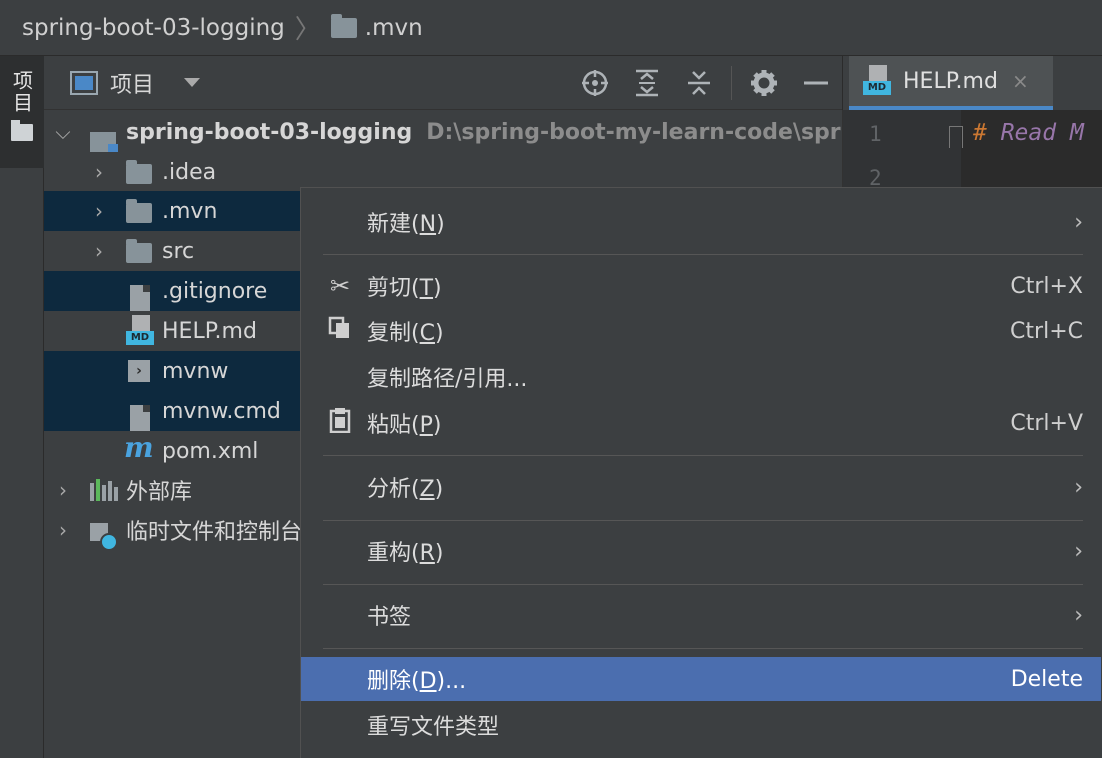  What do you see at coordinates (701, 331) in the screenshot?
I see `menu-item-copy: 复制(C) Ctrl+C` at bounding box center [701, 331].